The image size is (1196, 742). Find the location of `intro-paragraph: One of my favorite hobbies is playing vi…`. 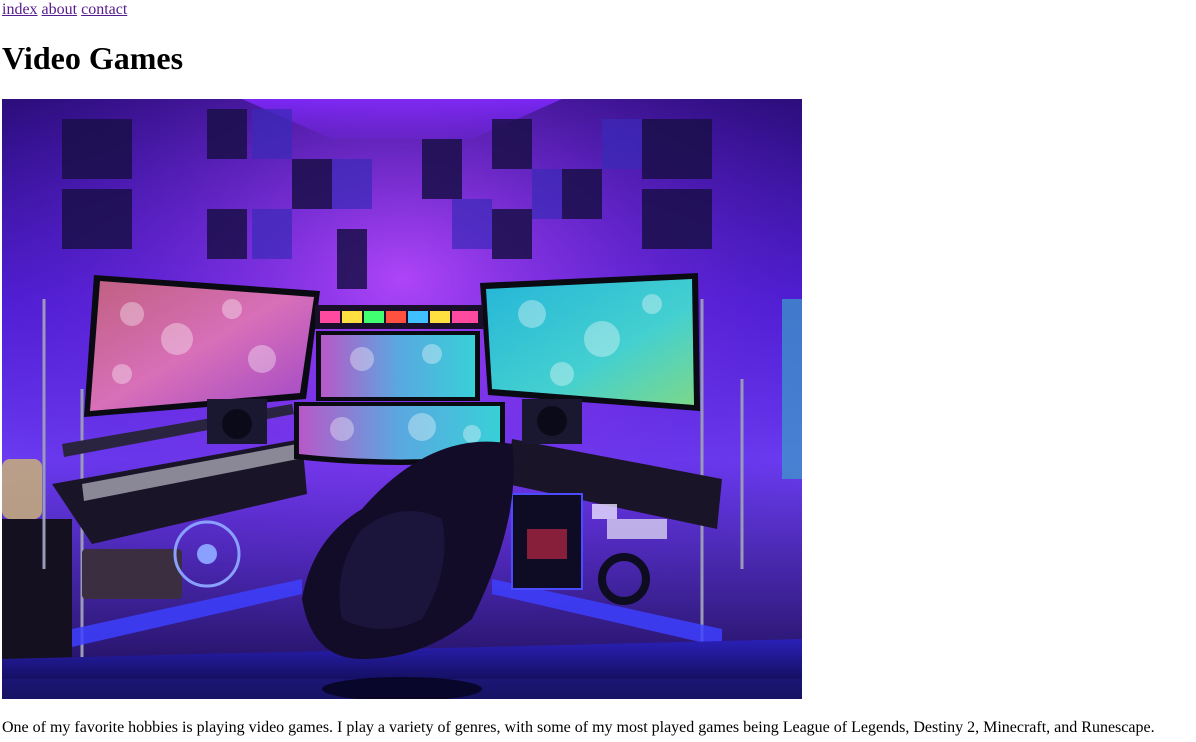

intro-paragraph: One of my favorite hobbies is playing vi… is located at coordinates (578, 727).